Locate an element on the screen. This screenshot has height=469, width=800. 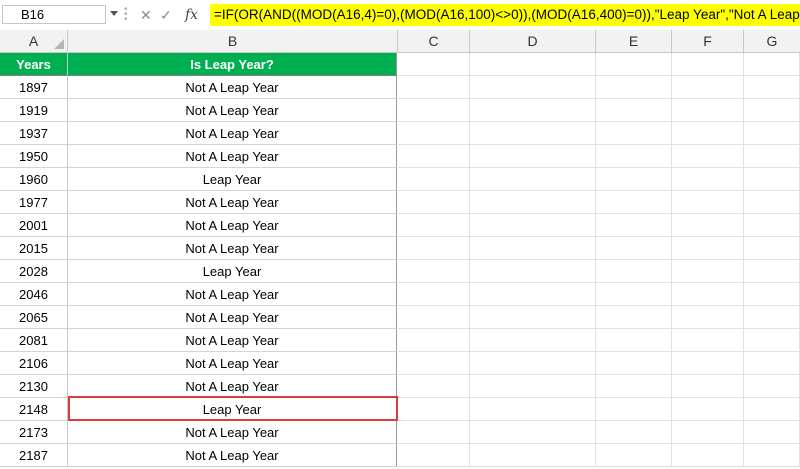
insert-function-icon: fx is located at coordinates (191, 15).